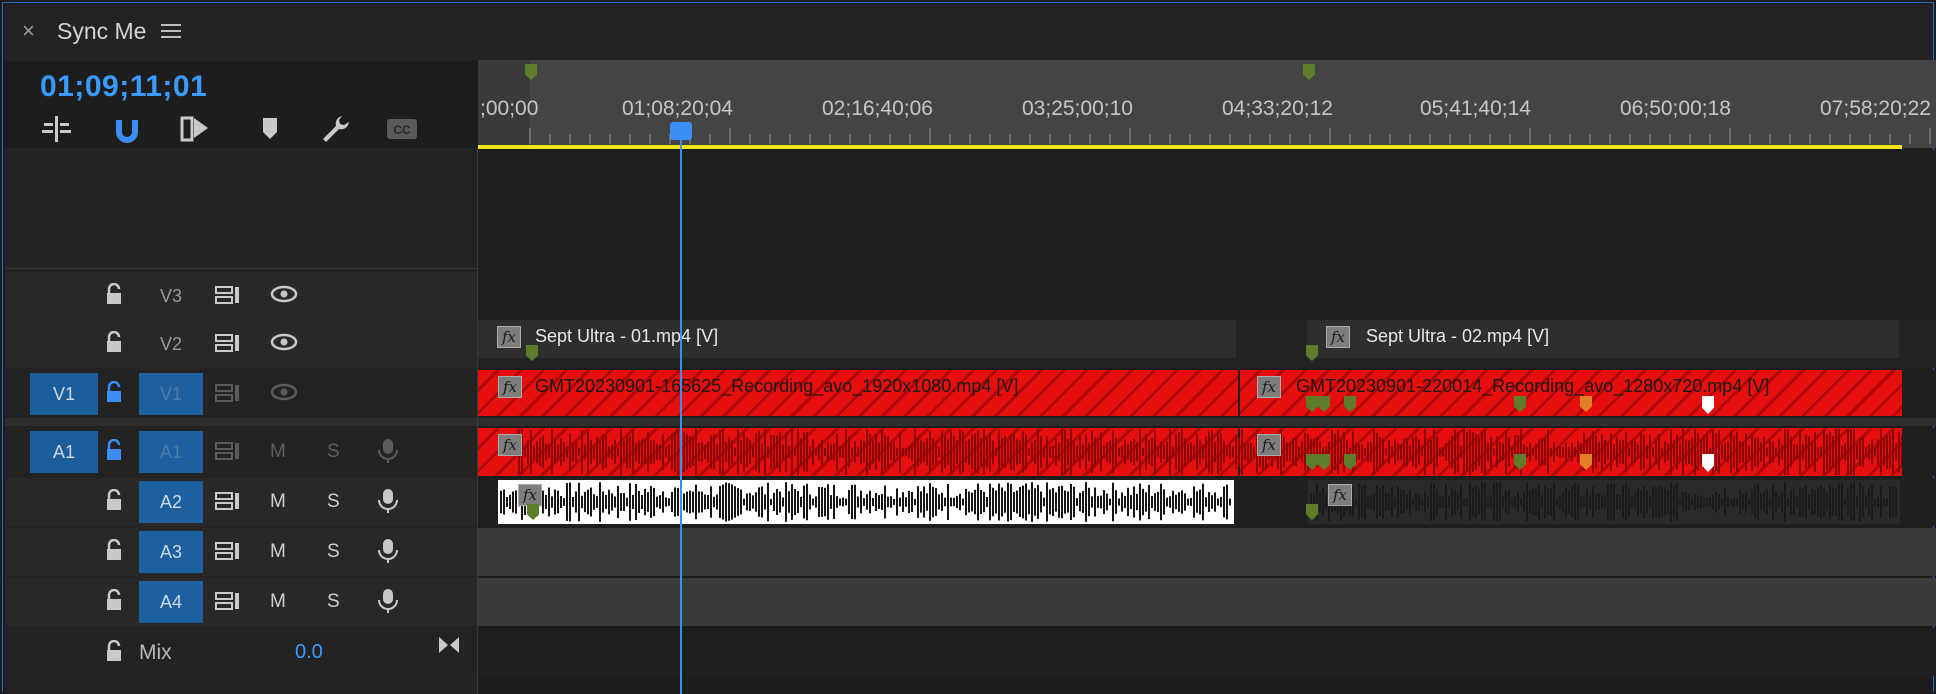  Describe the element at coordinates (64, 394) in the screenshot. I see `source-patch-v1: V1` at that location.